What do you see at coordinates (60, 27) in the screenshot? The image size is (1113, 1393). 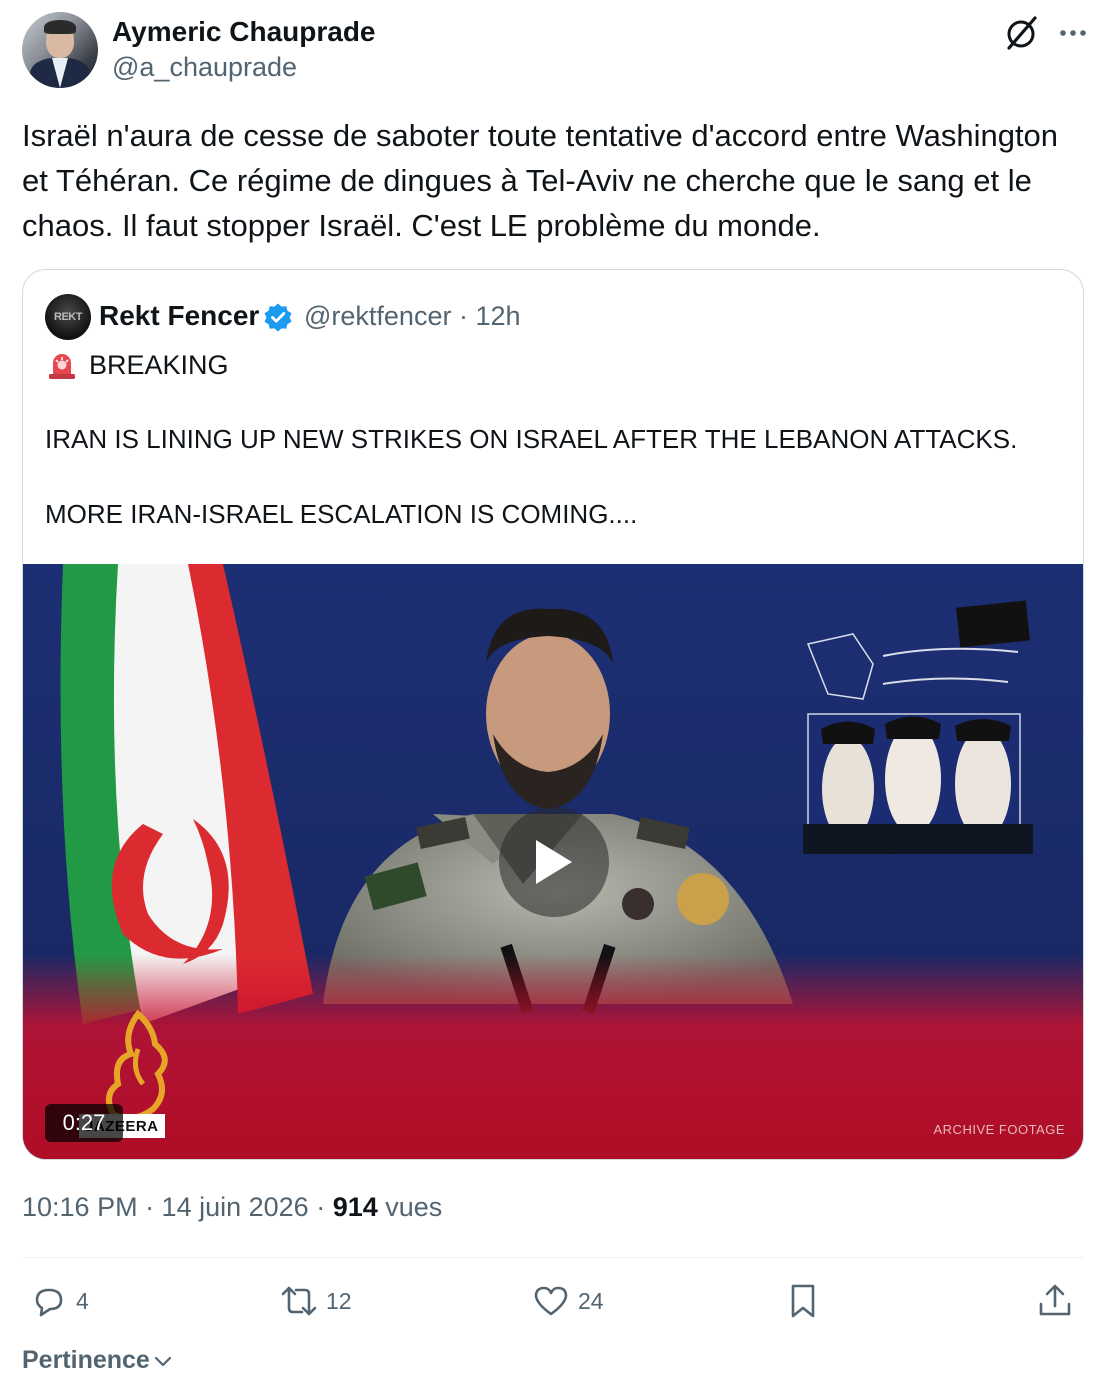 I see `avatar-hair` at bounding box center [60, 27].